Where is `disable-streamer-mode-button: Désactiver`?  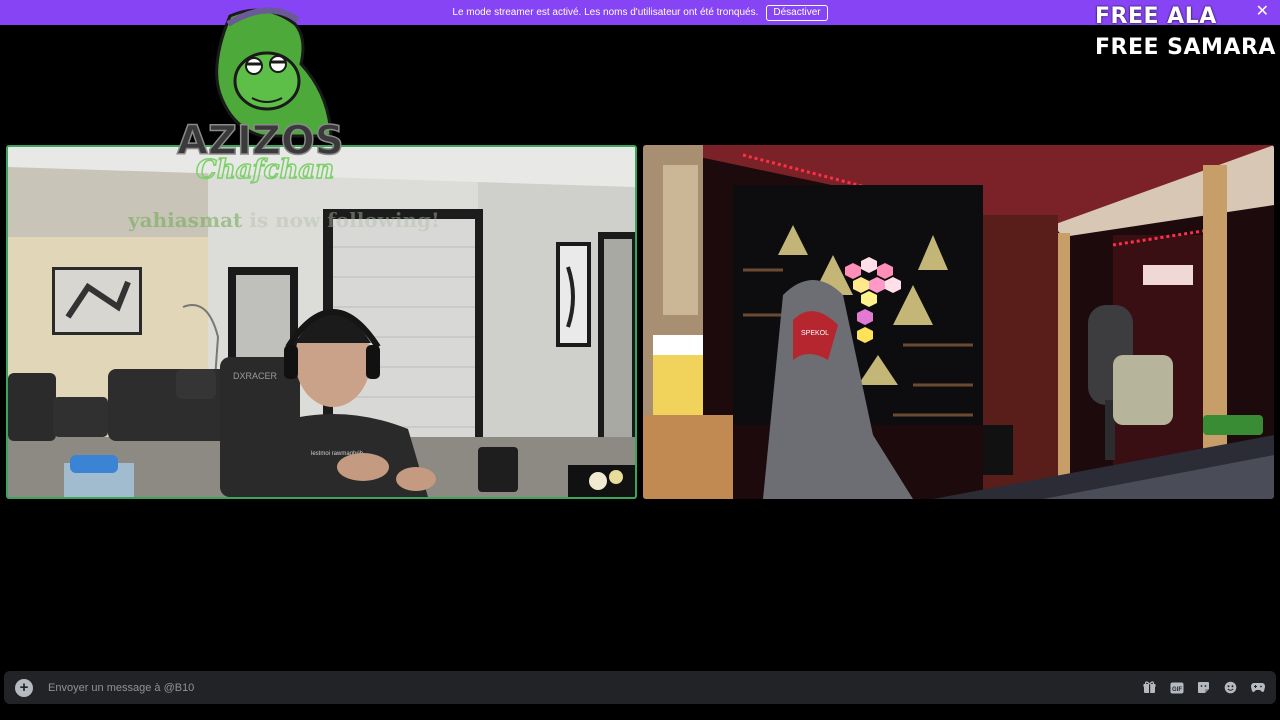
disable-streamer-mode-button: Désactiver is located at coordinates (797, 12).